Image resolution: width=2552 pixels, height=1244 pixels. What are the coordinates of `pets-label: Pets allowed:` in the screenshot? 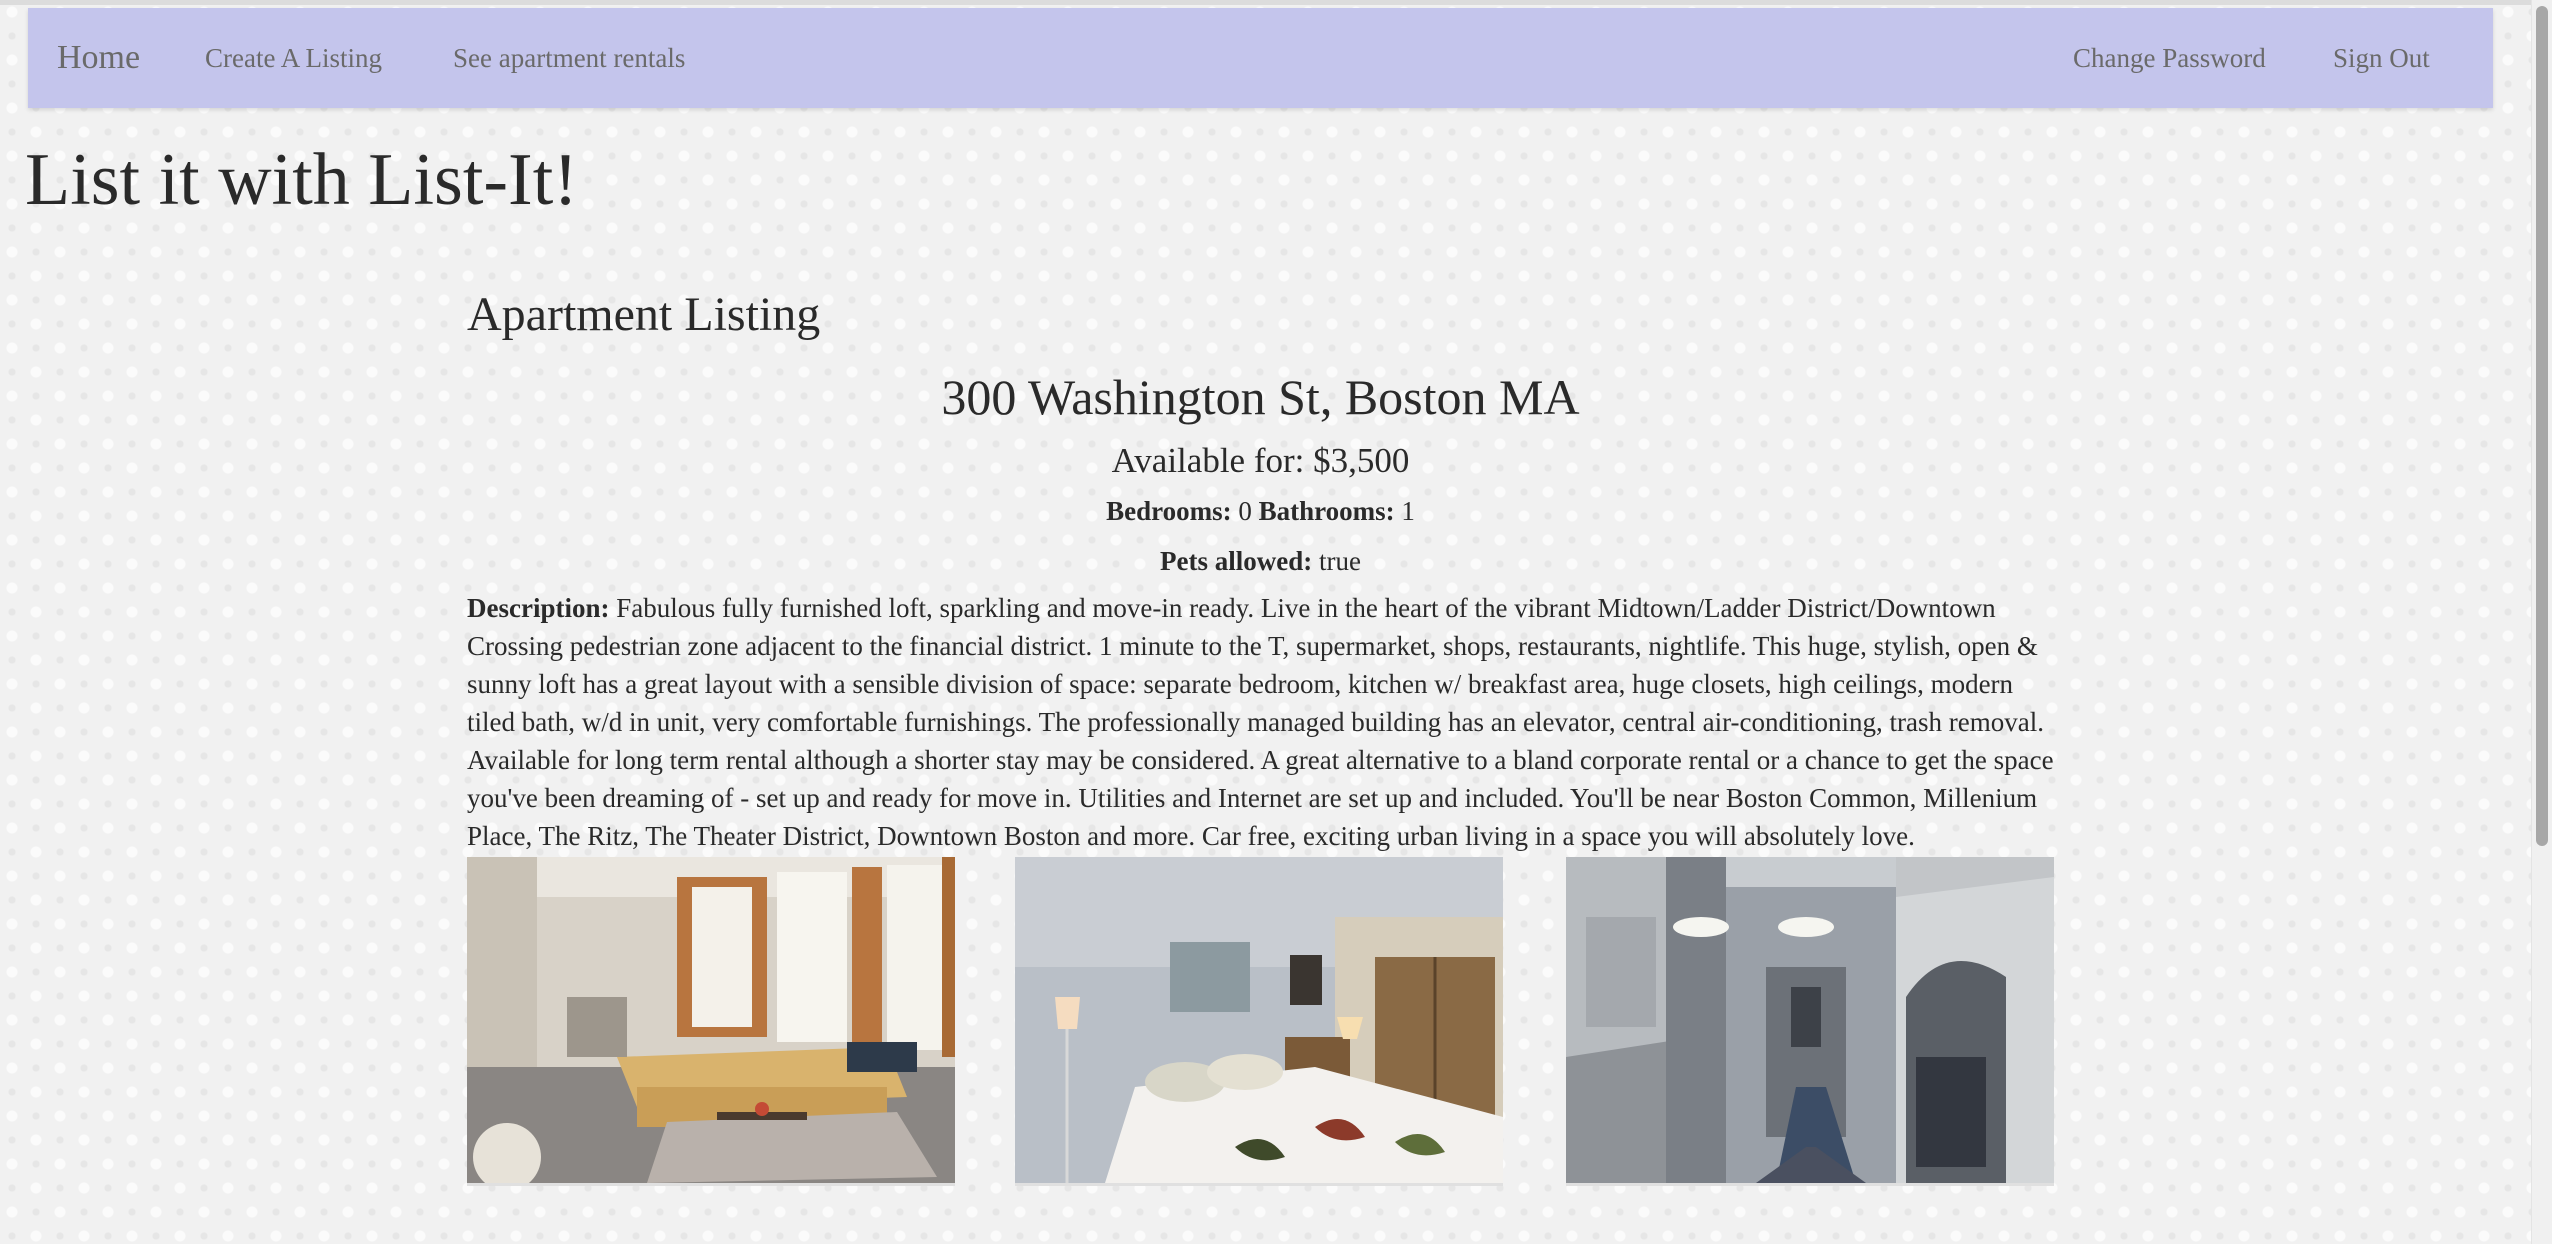 It's located at (1236, 561).